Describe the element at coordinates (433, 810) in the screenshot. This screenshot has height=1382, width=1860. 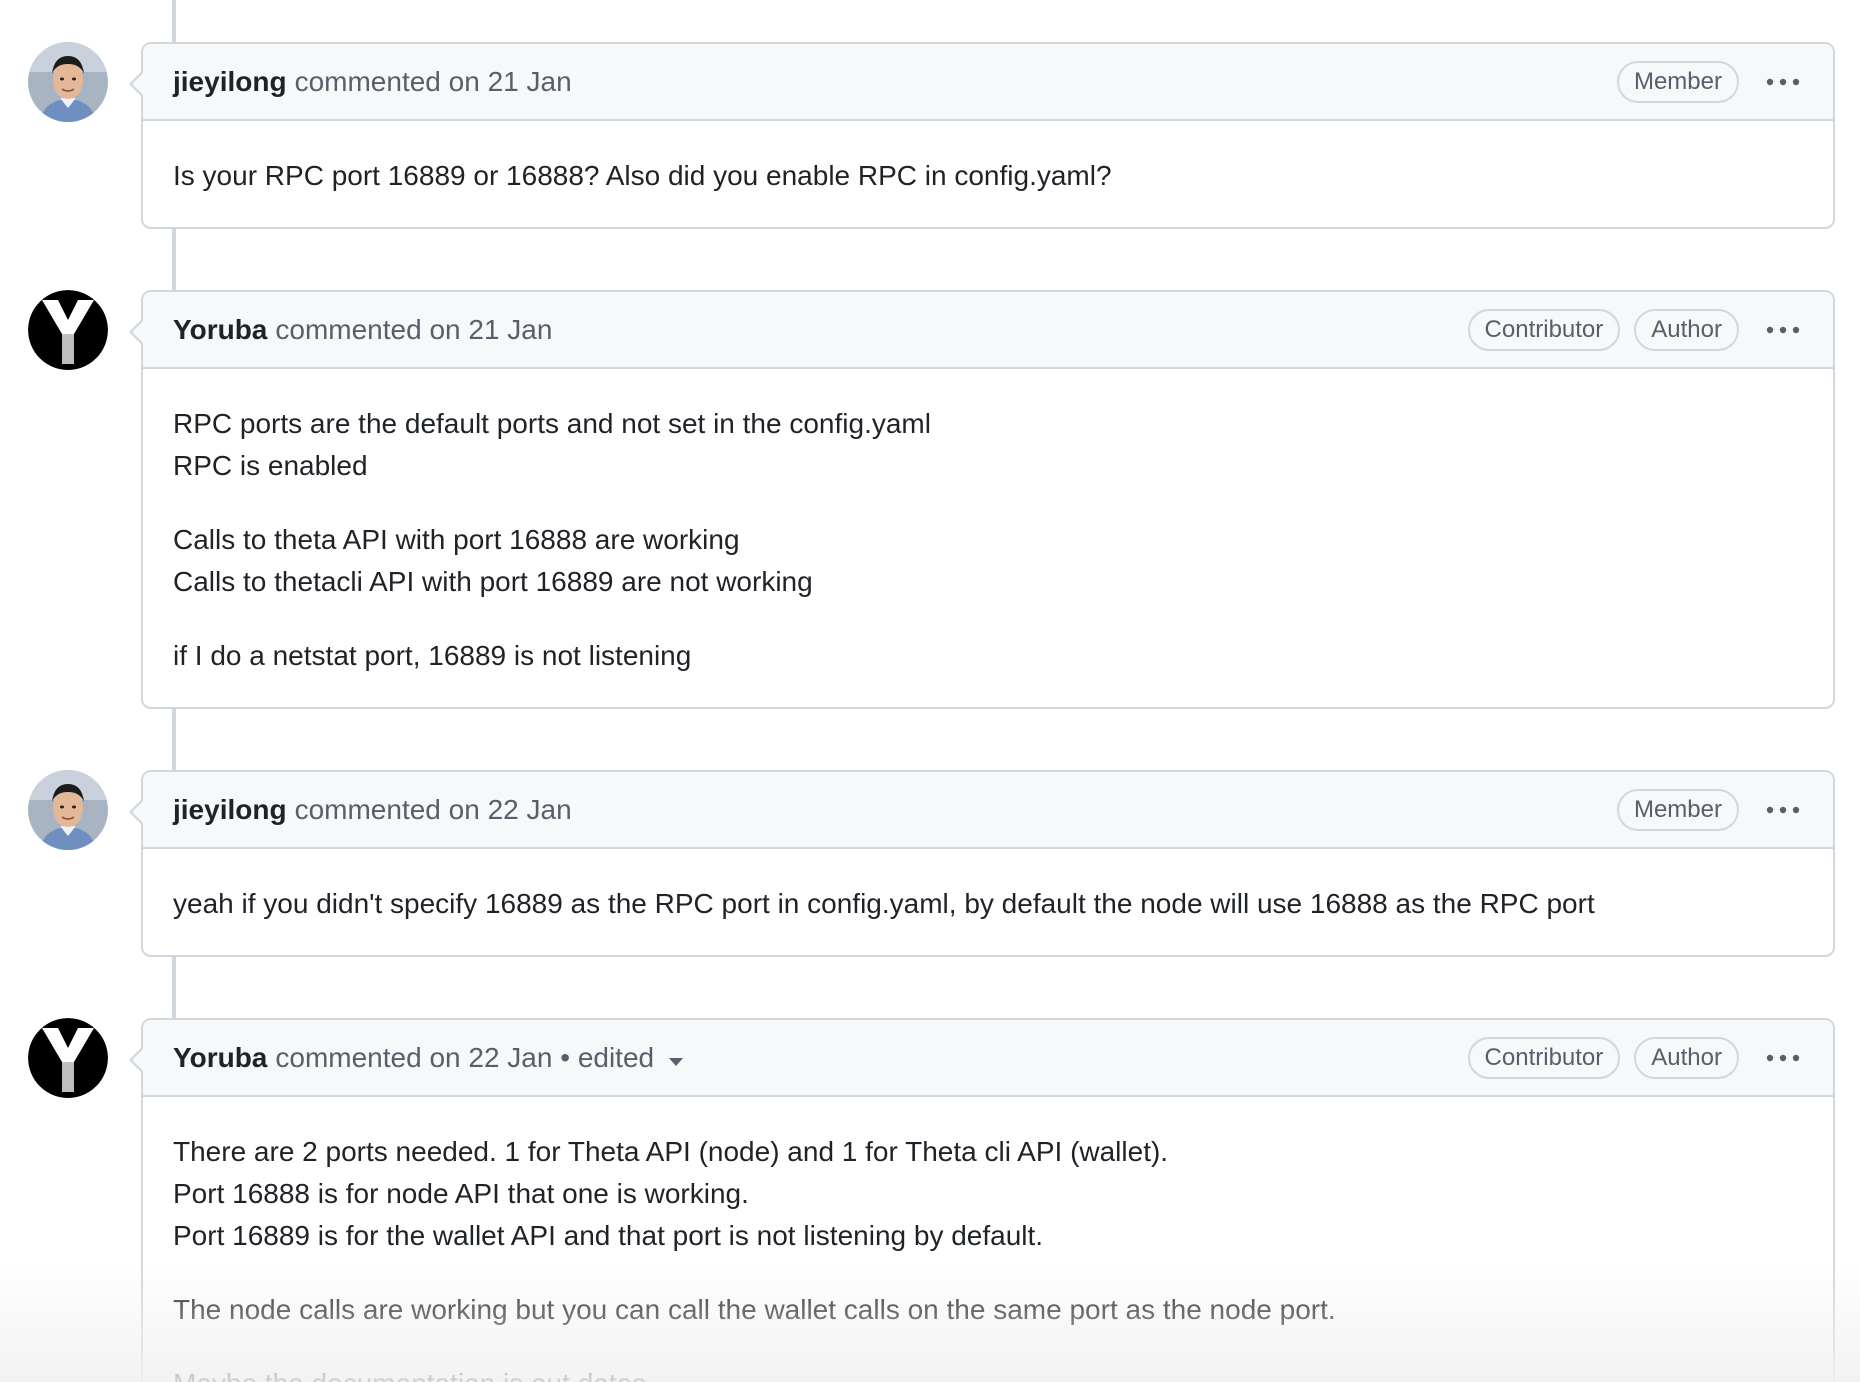
I see `comment-timestamp: commented on 22 Jan` at that location.